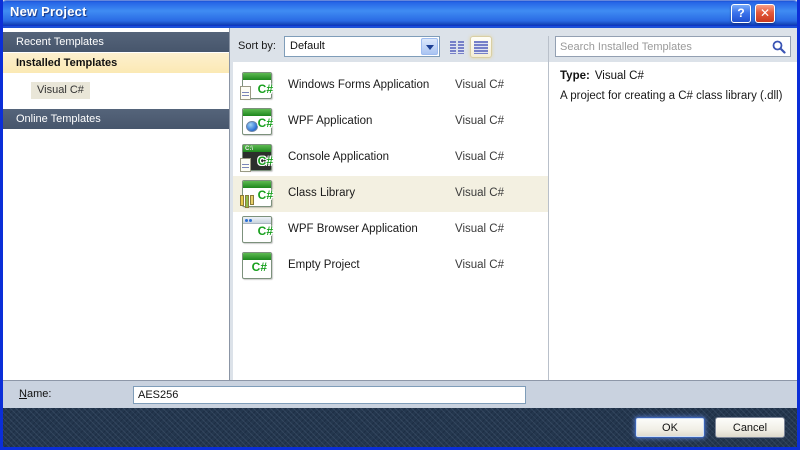  I want to click on help-icon: ?, so click(741, 13).